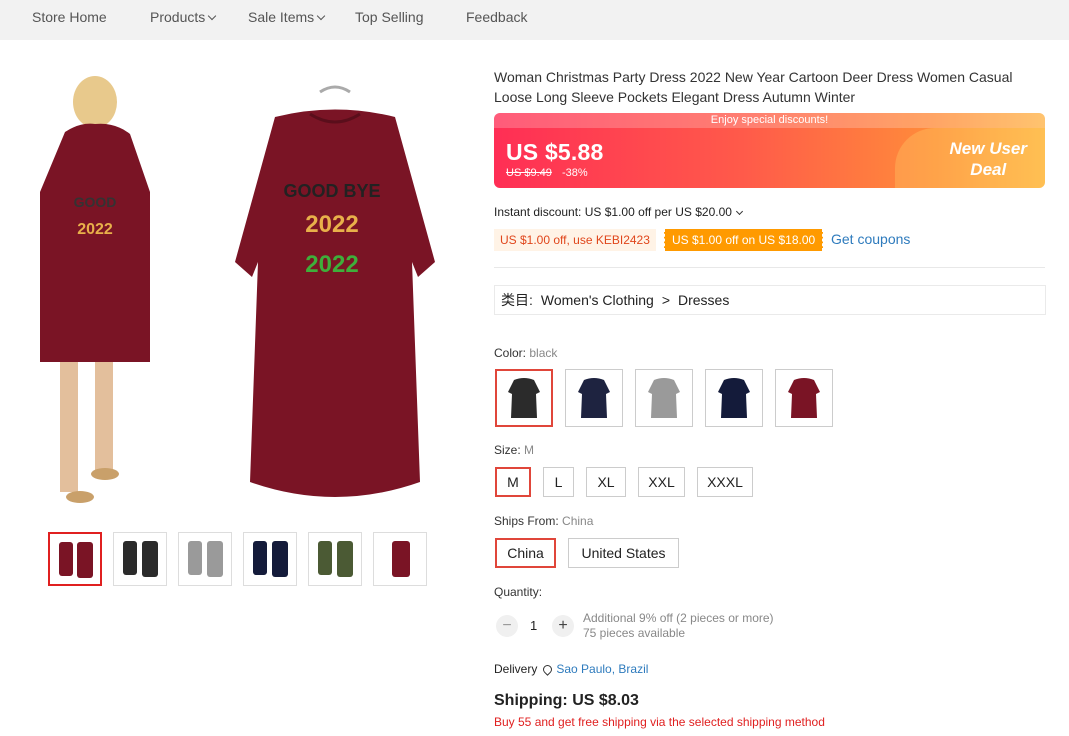  What do you see at coordinates (575, 240) in the screenshot?
I see `coupon-code-badge: US $1.00 off, use KEBI2423` at bounding box center [575, 240].